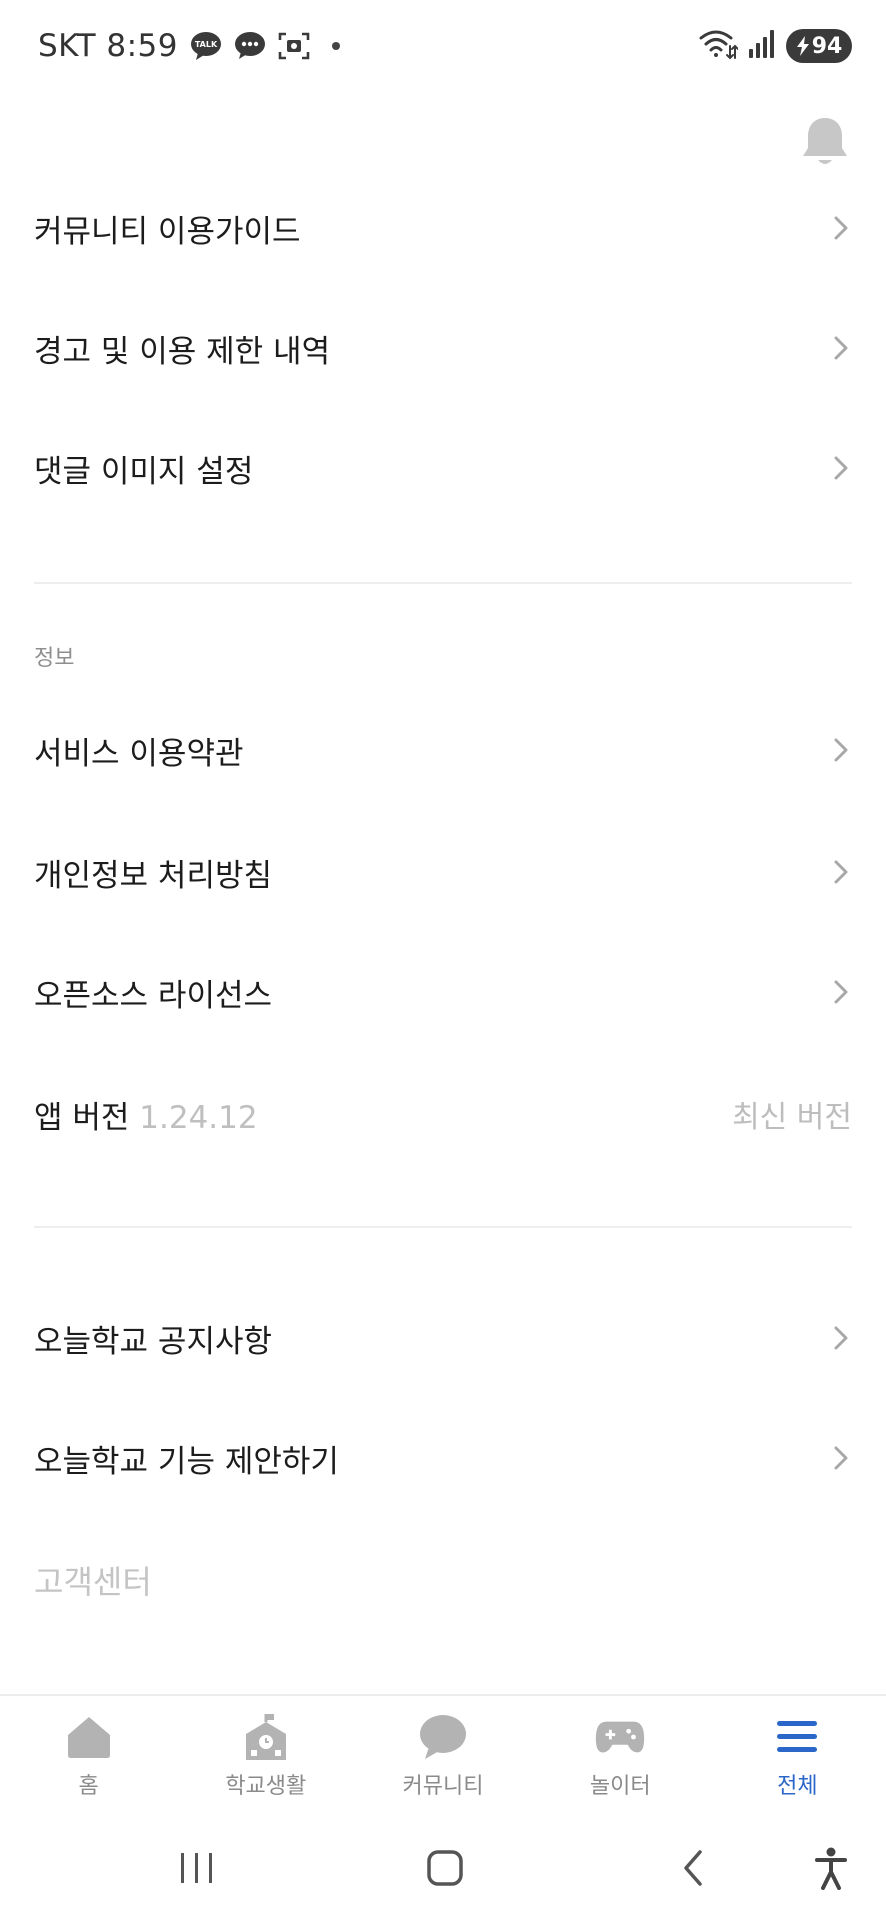  I want to click on school-icon, so click(266, 1737).